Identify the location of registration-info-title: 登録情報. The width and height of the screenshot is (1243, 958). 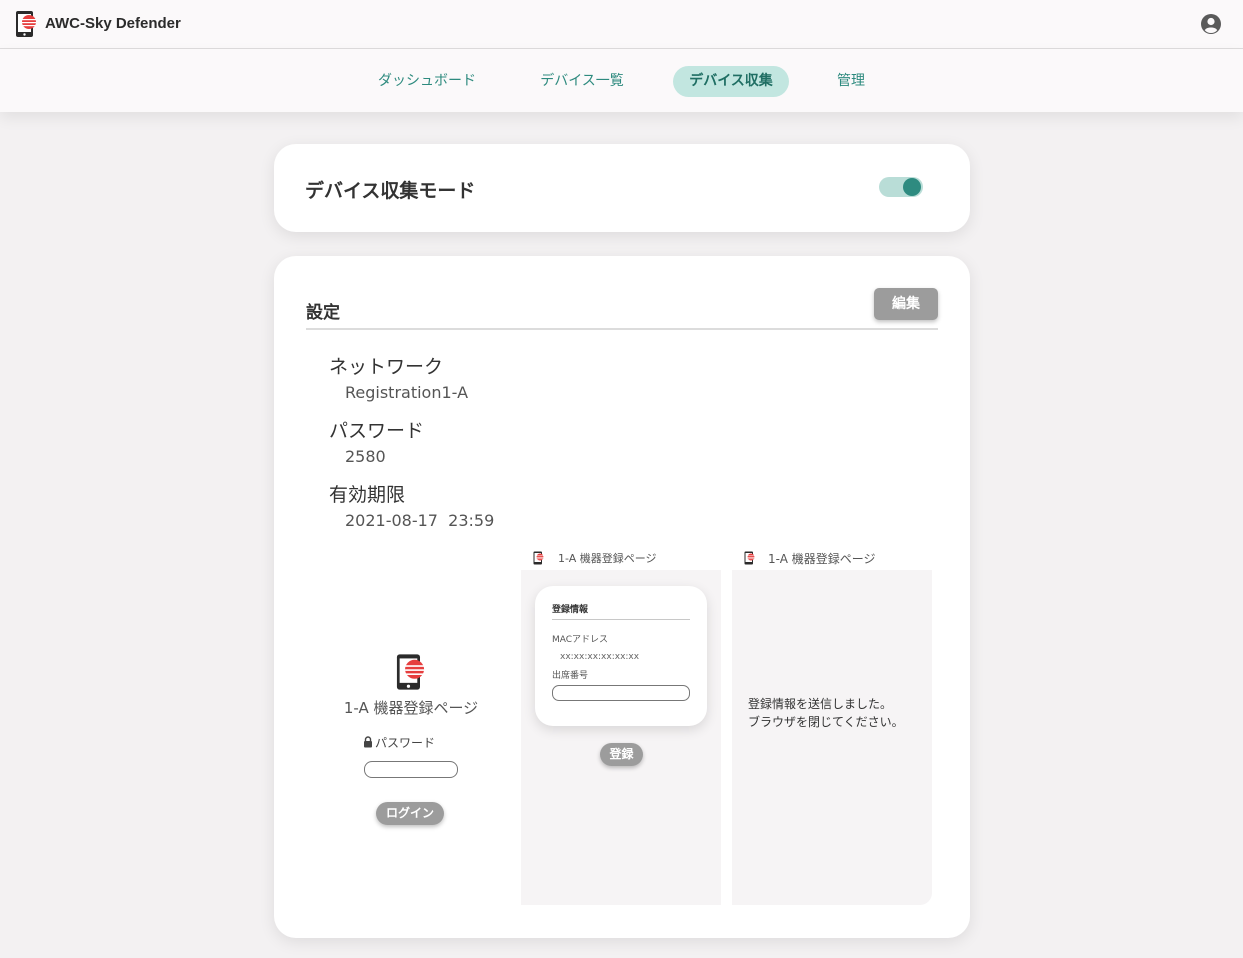
(570, 610).